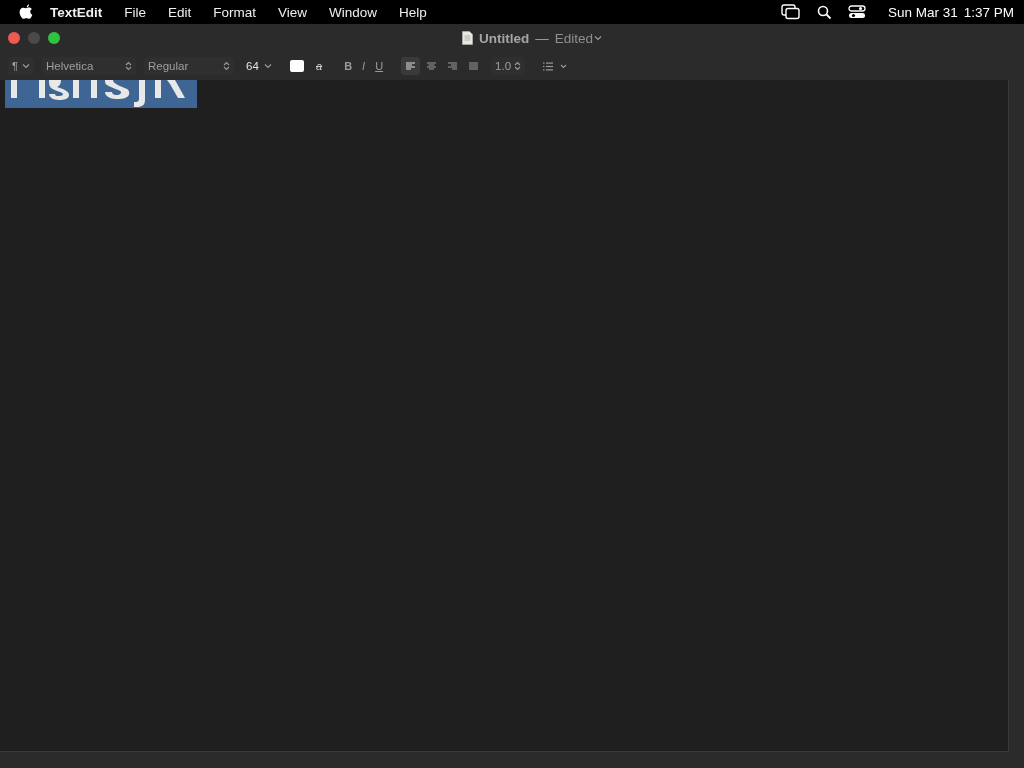 This screenshot has height=768, width=1024. I want to click on italic-button: I, so click(364, 66).